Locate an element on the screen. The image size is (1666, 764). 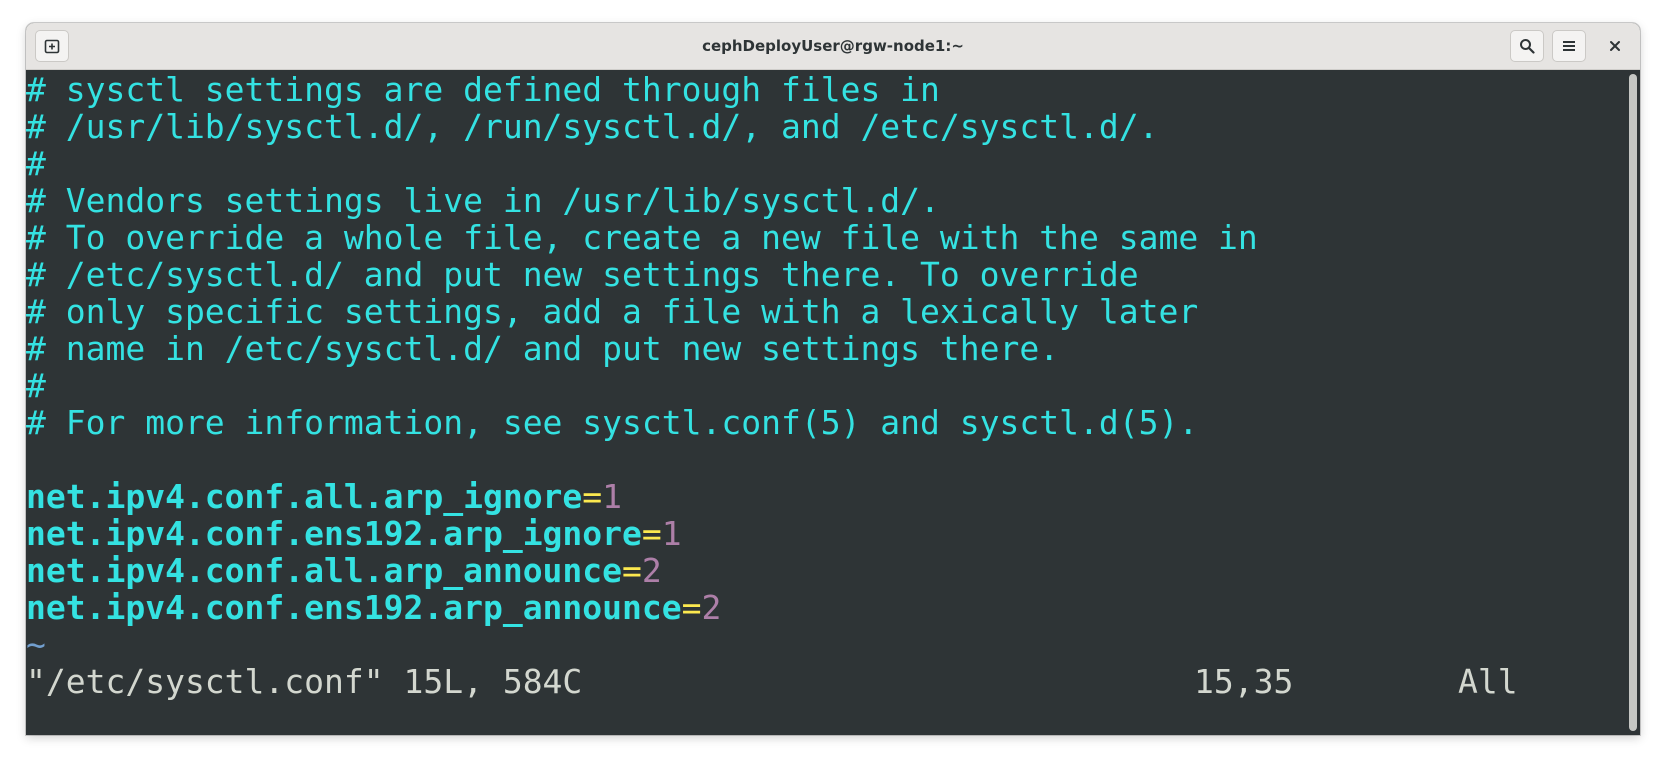
setting-line: net.ipv4.conf.all.arp_ignore=1 is located at coordinates (324, 496).